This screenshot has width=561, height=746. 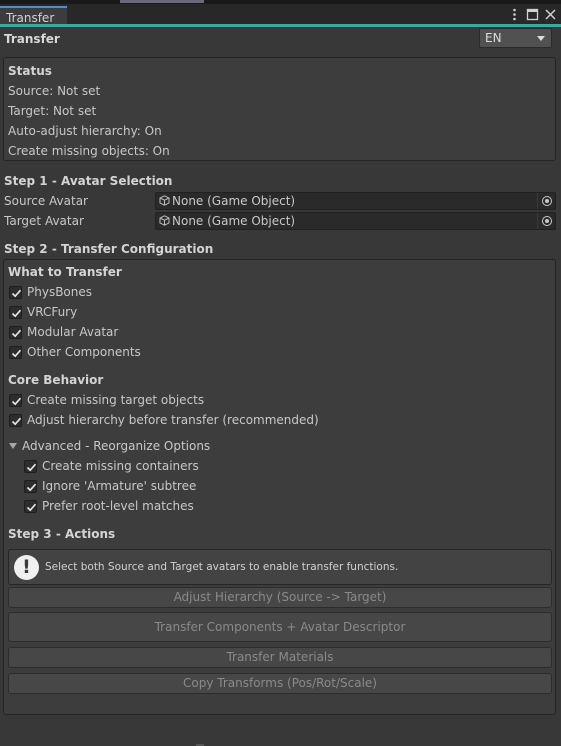 What do you see at coordinates (116, 446) in the screenshot?
I see `advanced-foldout-label: Advanced - Reorganize Options` at bounding box center [116, 446].